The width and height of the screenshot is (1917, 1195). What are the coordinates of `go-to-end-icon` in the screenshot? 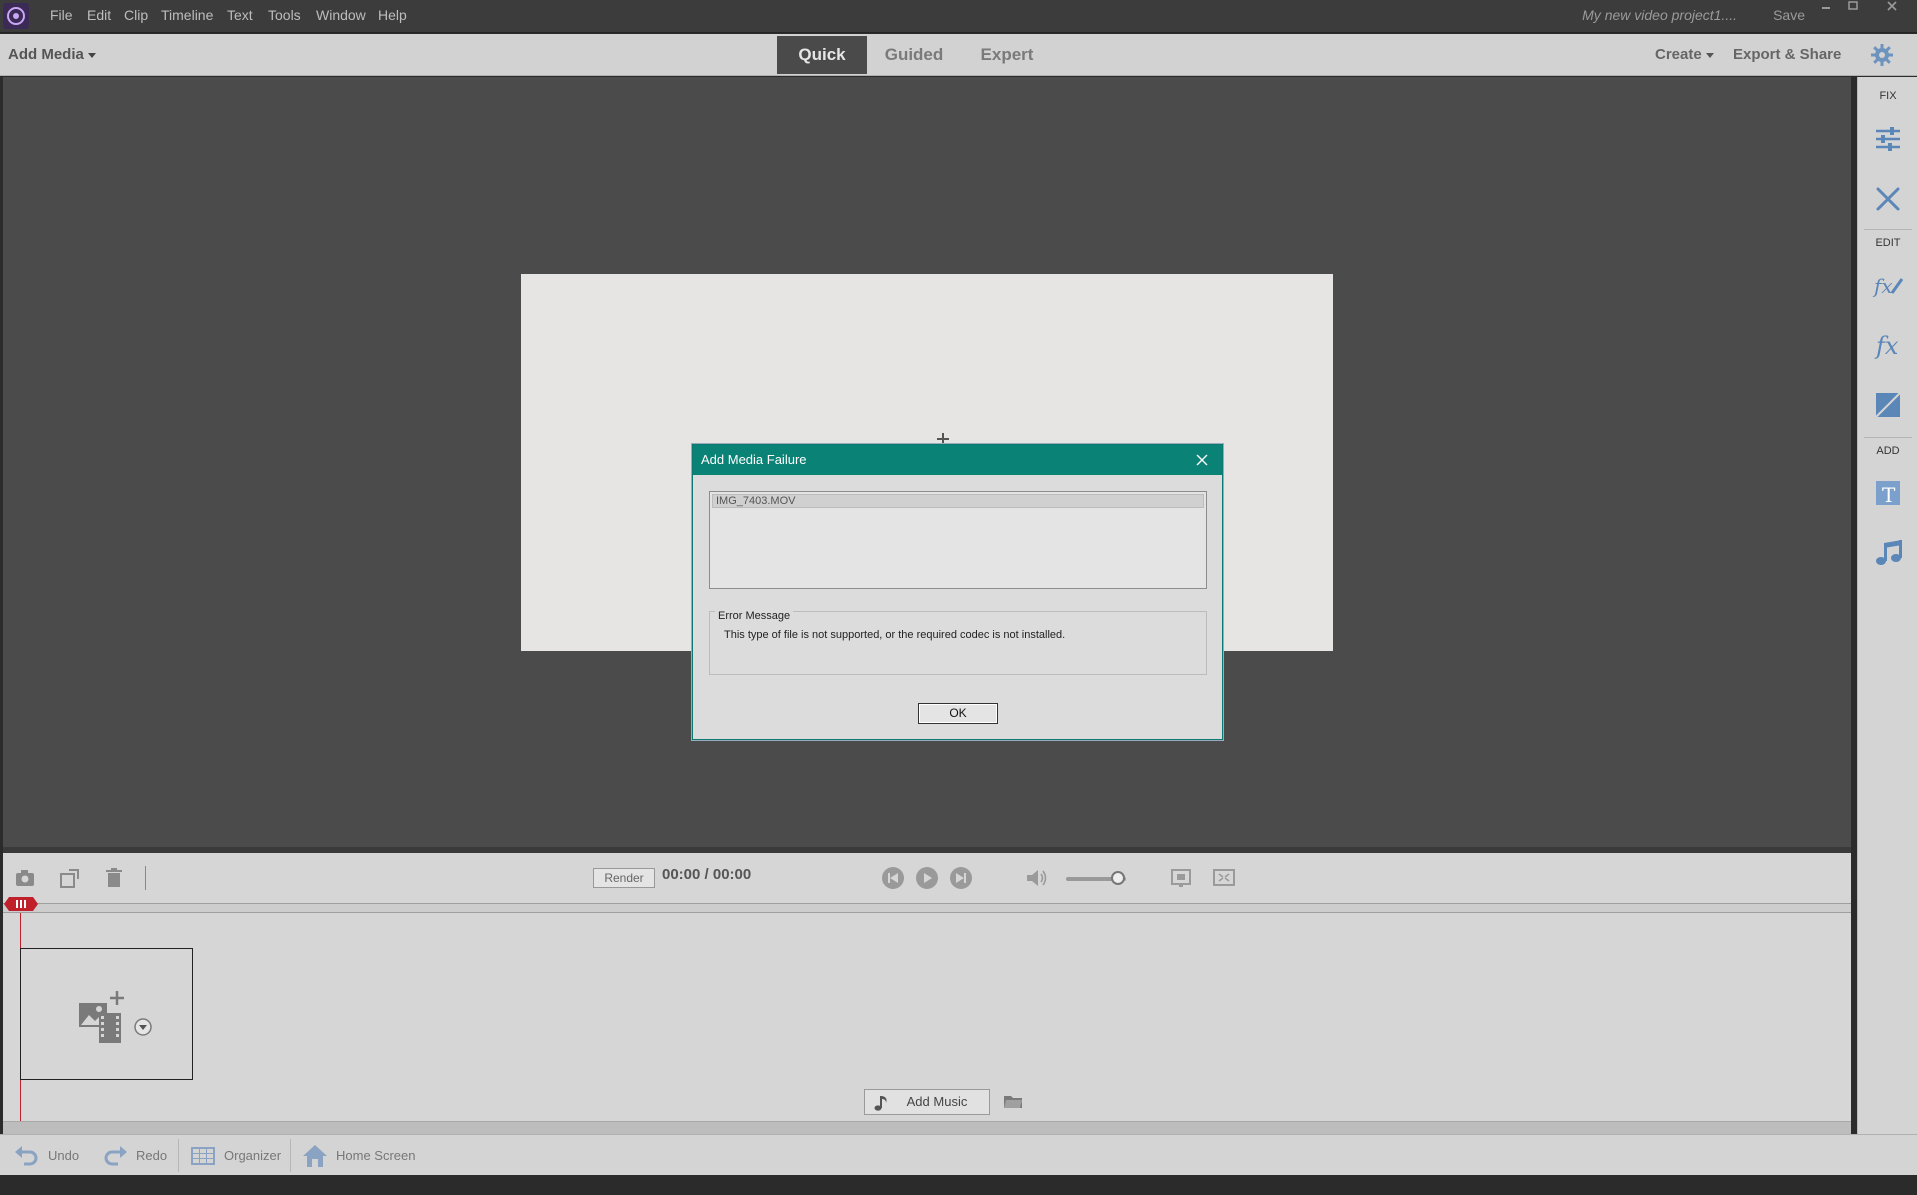 It's located at (961, 878).